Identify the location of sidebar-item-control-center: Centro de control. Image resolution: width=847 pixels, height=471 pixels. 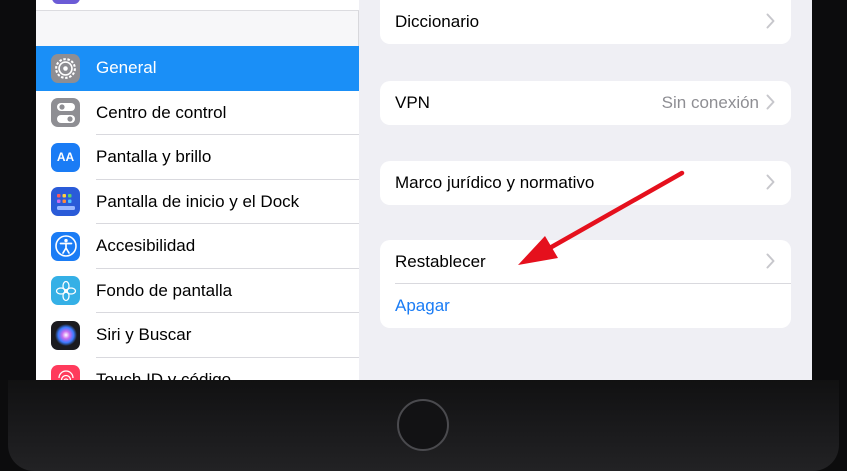
(197, 112).